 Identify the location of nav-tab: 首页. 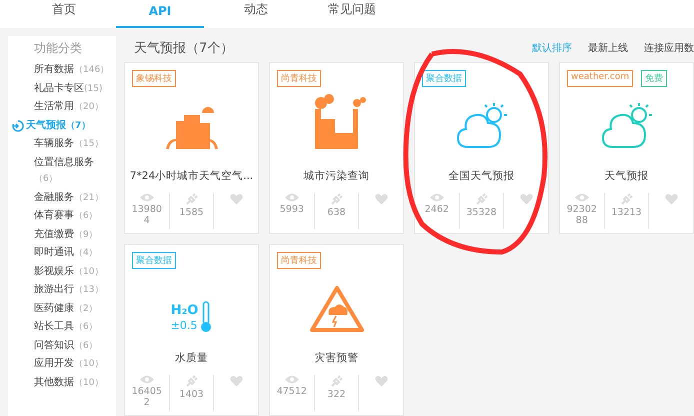
(64, 14).